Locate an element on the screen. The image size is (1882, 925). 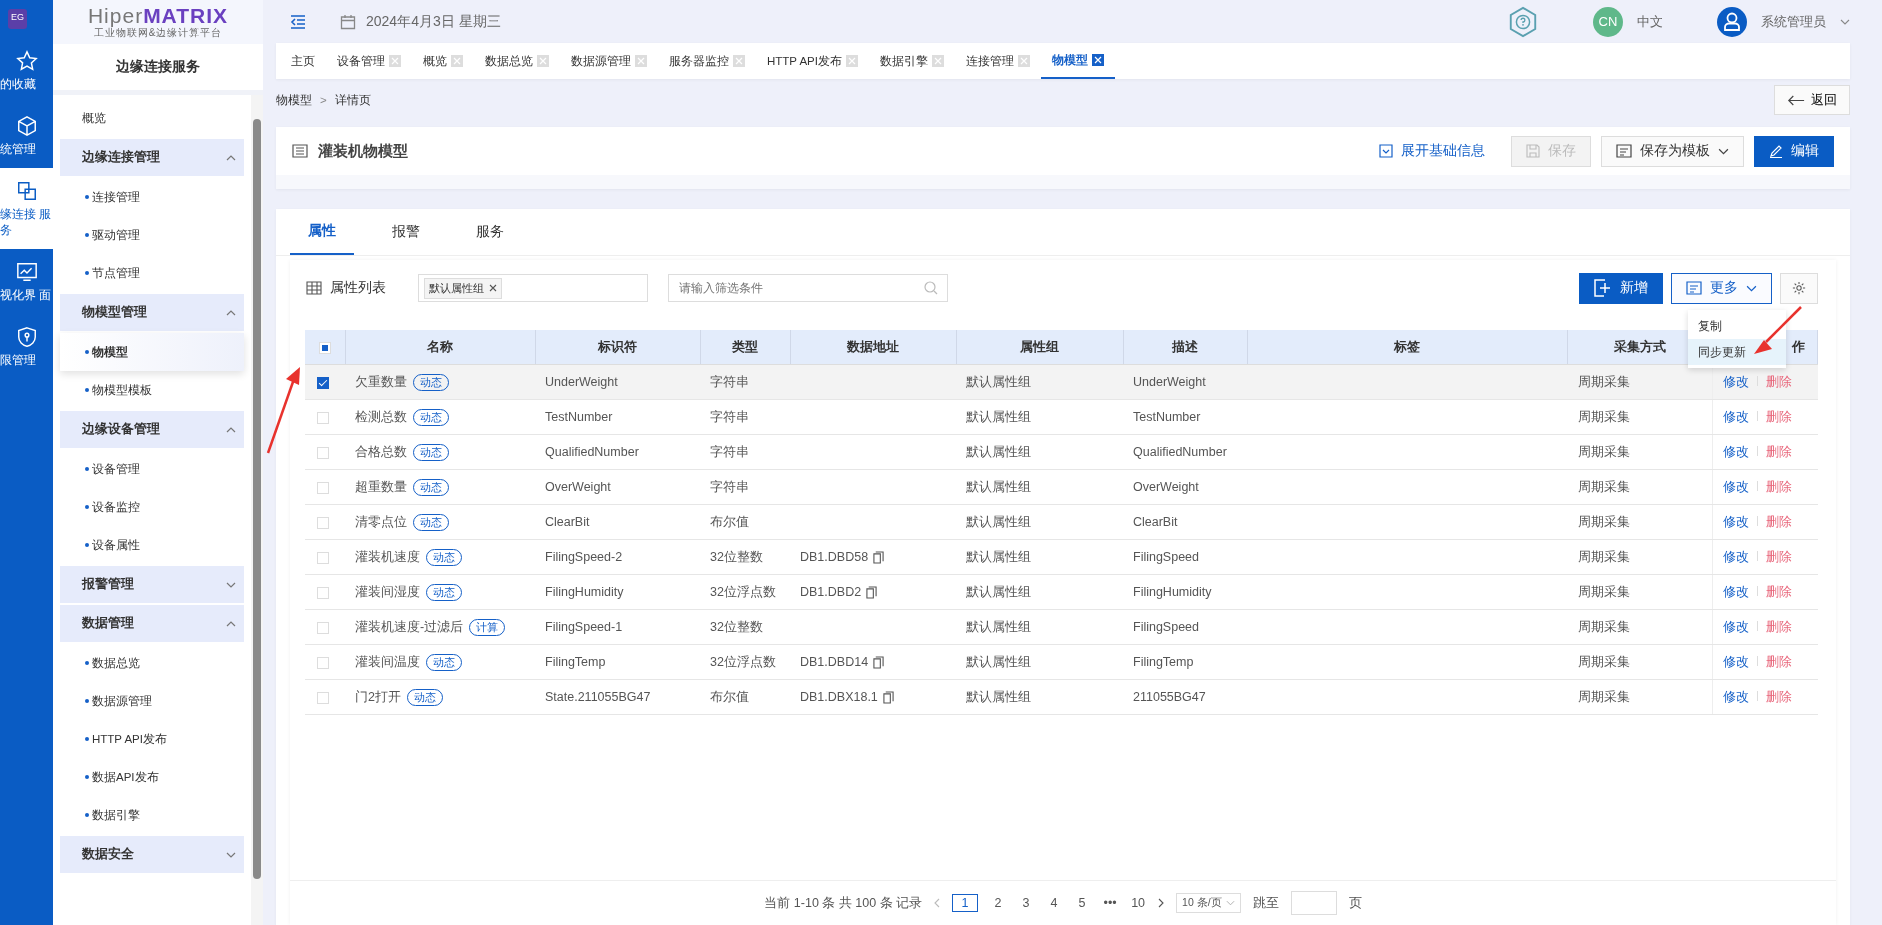
page-tab: HTTP API发布 is located at coordinates (812, 61).